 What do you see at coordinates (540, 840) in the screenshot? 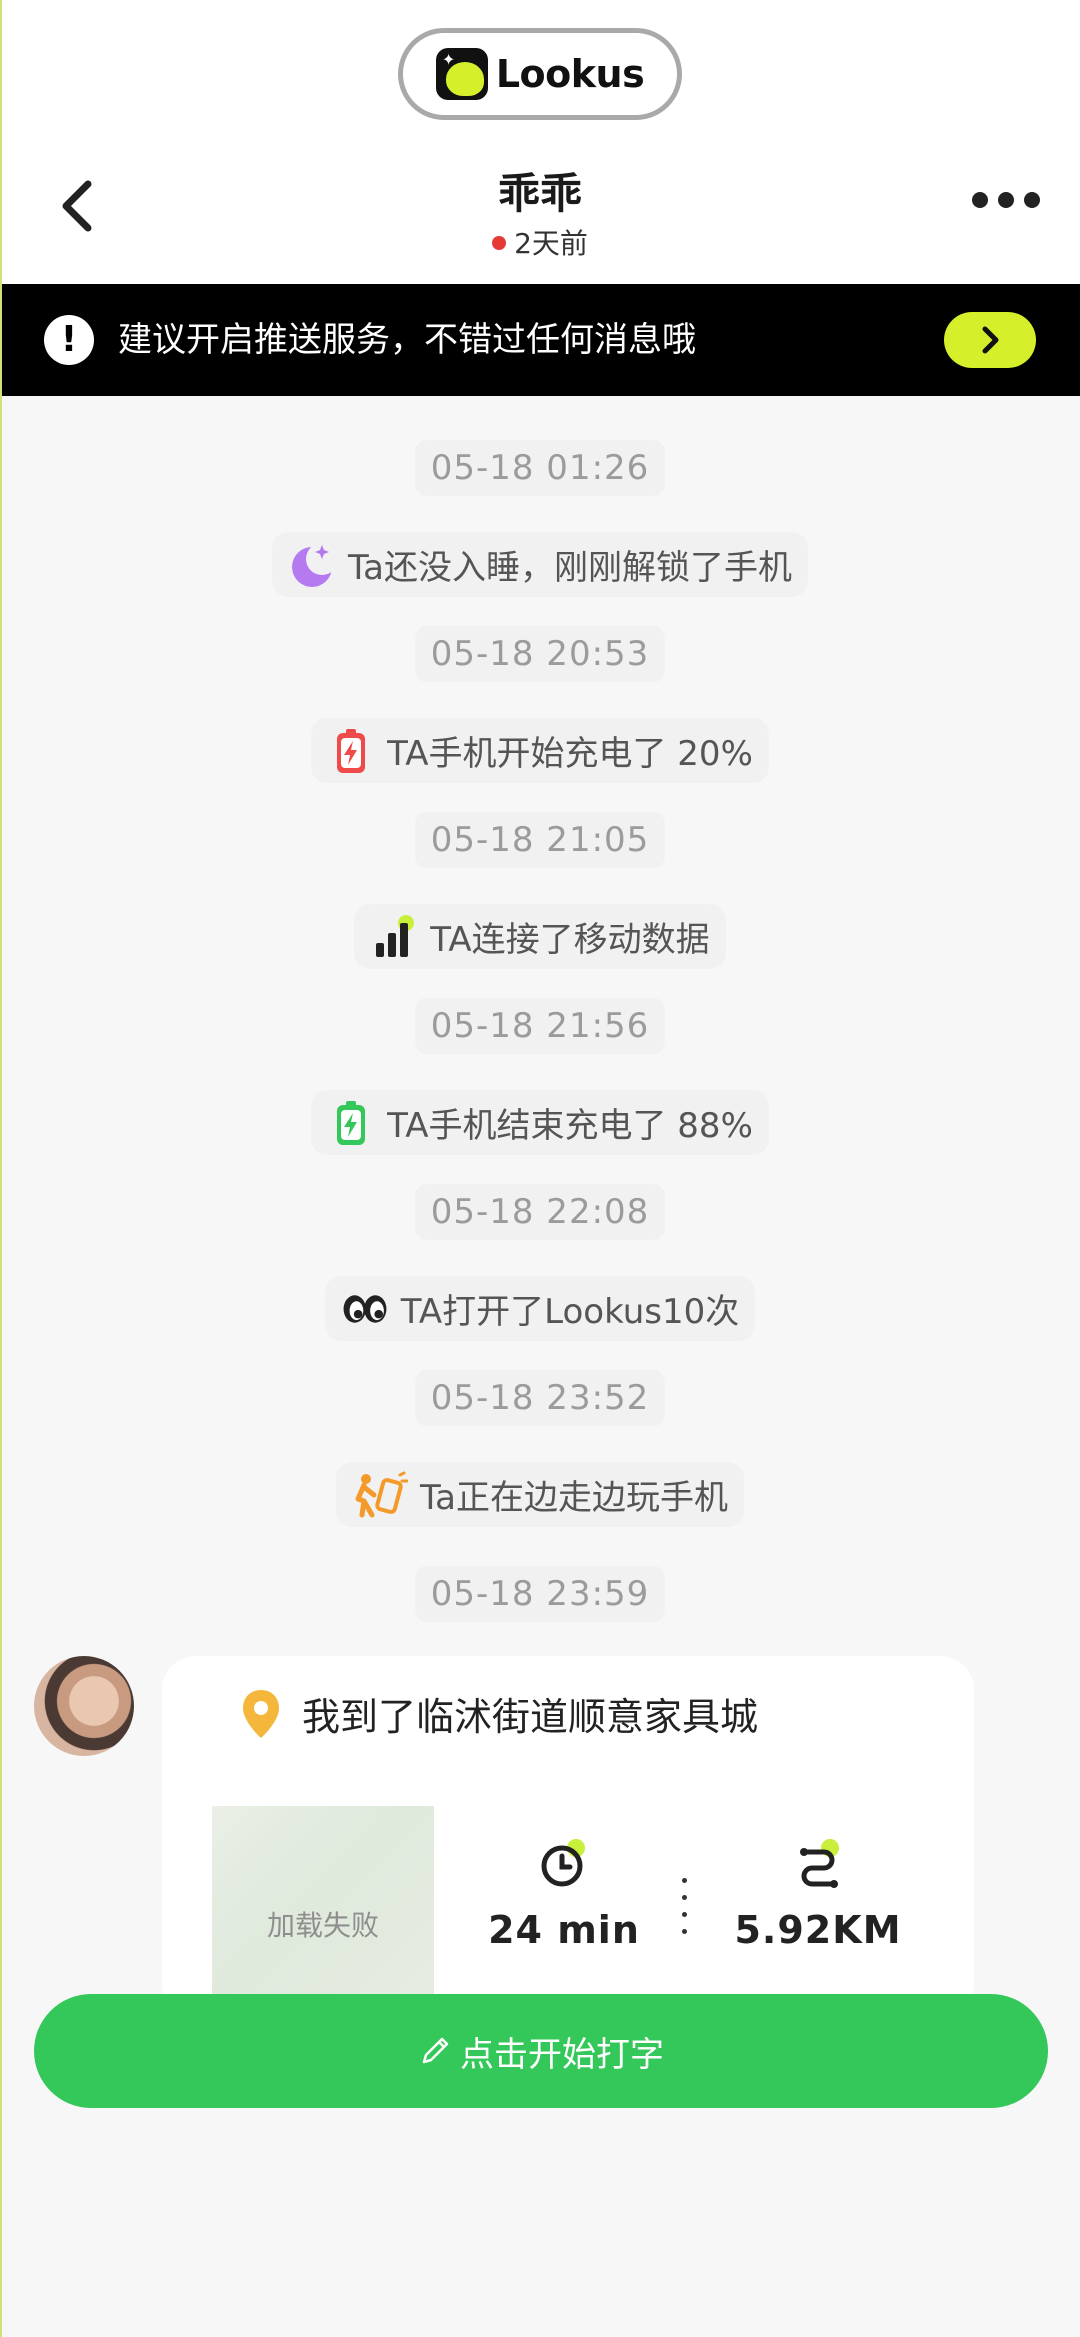
I see `timestamp: 05-18 21:05` at bounding box center [540, 840].